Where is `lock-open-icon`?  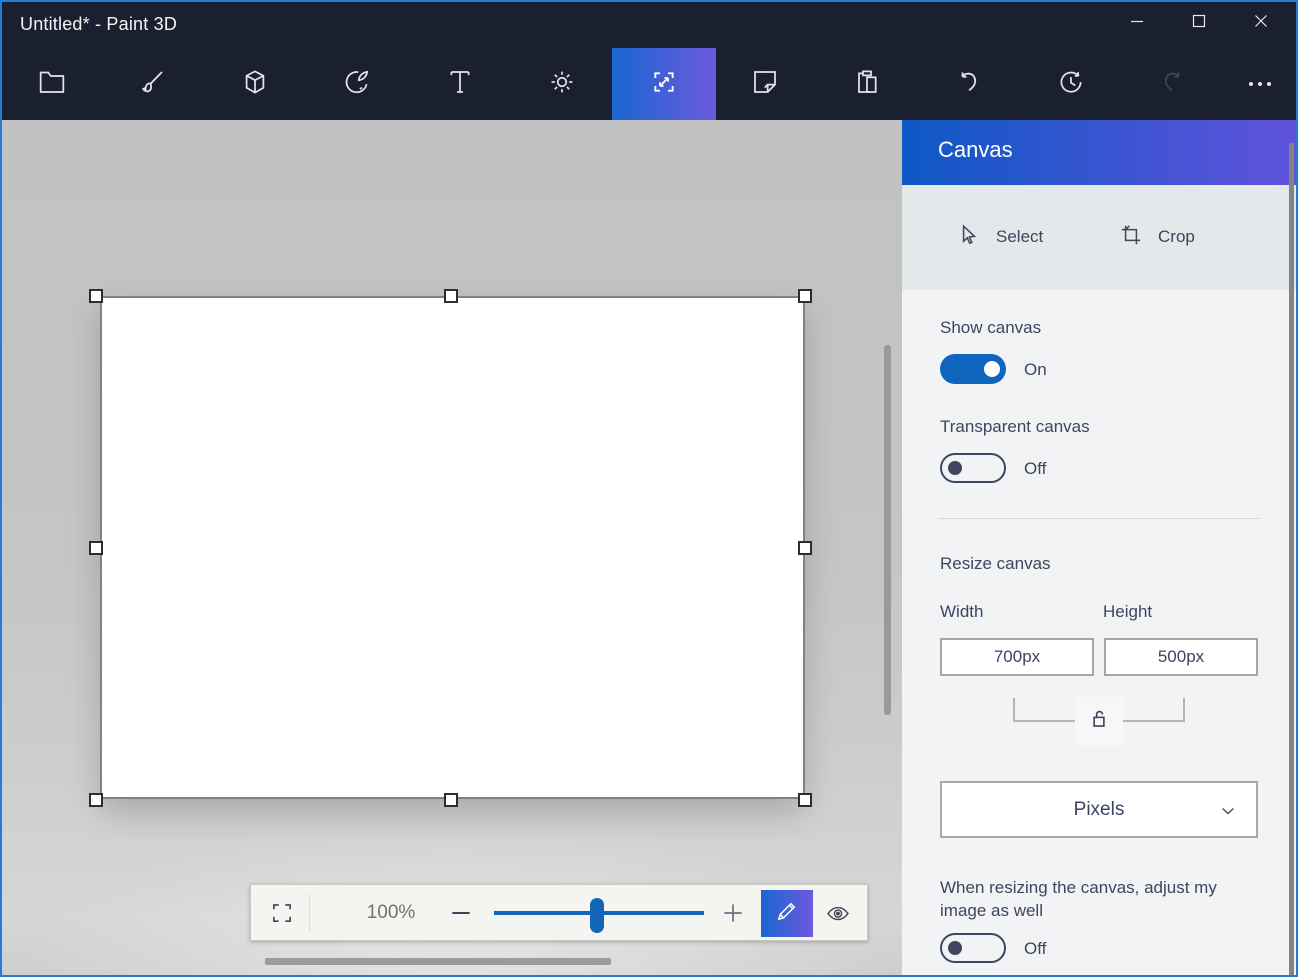
lock-open-icon is located at coordinates (1099, 721).